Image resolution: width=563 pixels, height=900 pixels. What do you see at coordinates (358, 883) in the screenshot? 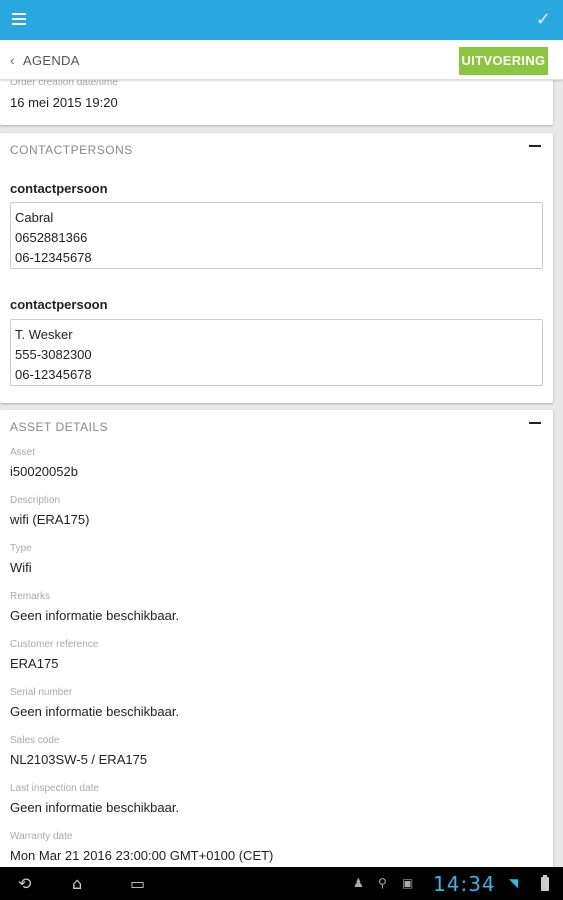
I see `android-icon: ♟` at bounding box center [358, 883].